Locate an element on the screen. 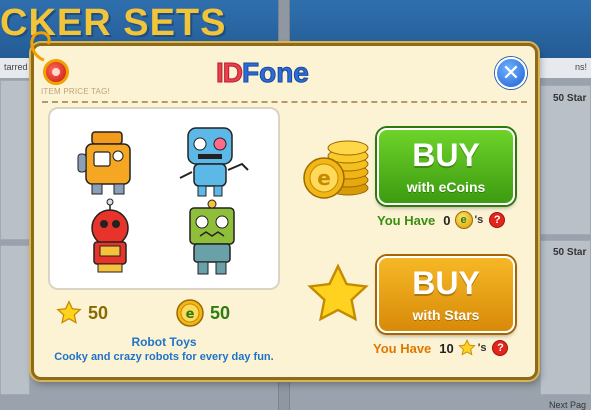 The image size is (591, 410). buy-stars-title: BUY is located at coordinates (446, 283).